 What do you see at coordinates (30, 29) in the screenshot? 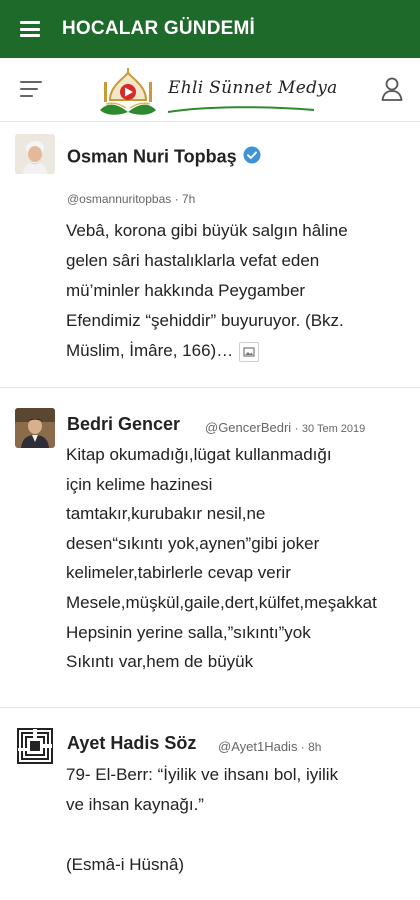
I see `hamburger-menu-icon` at bounding box center [30, 29].